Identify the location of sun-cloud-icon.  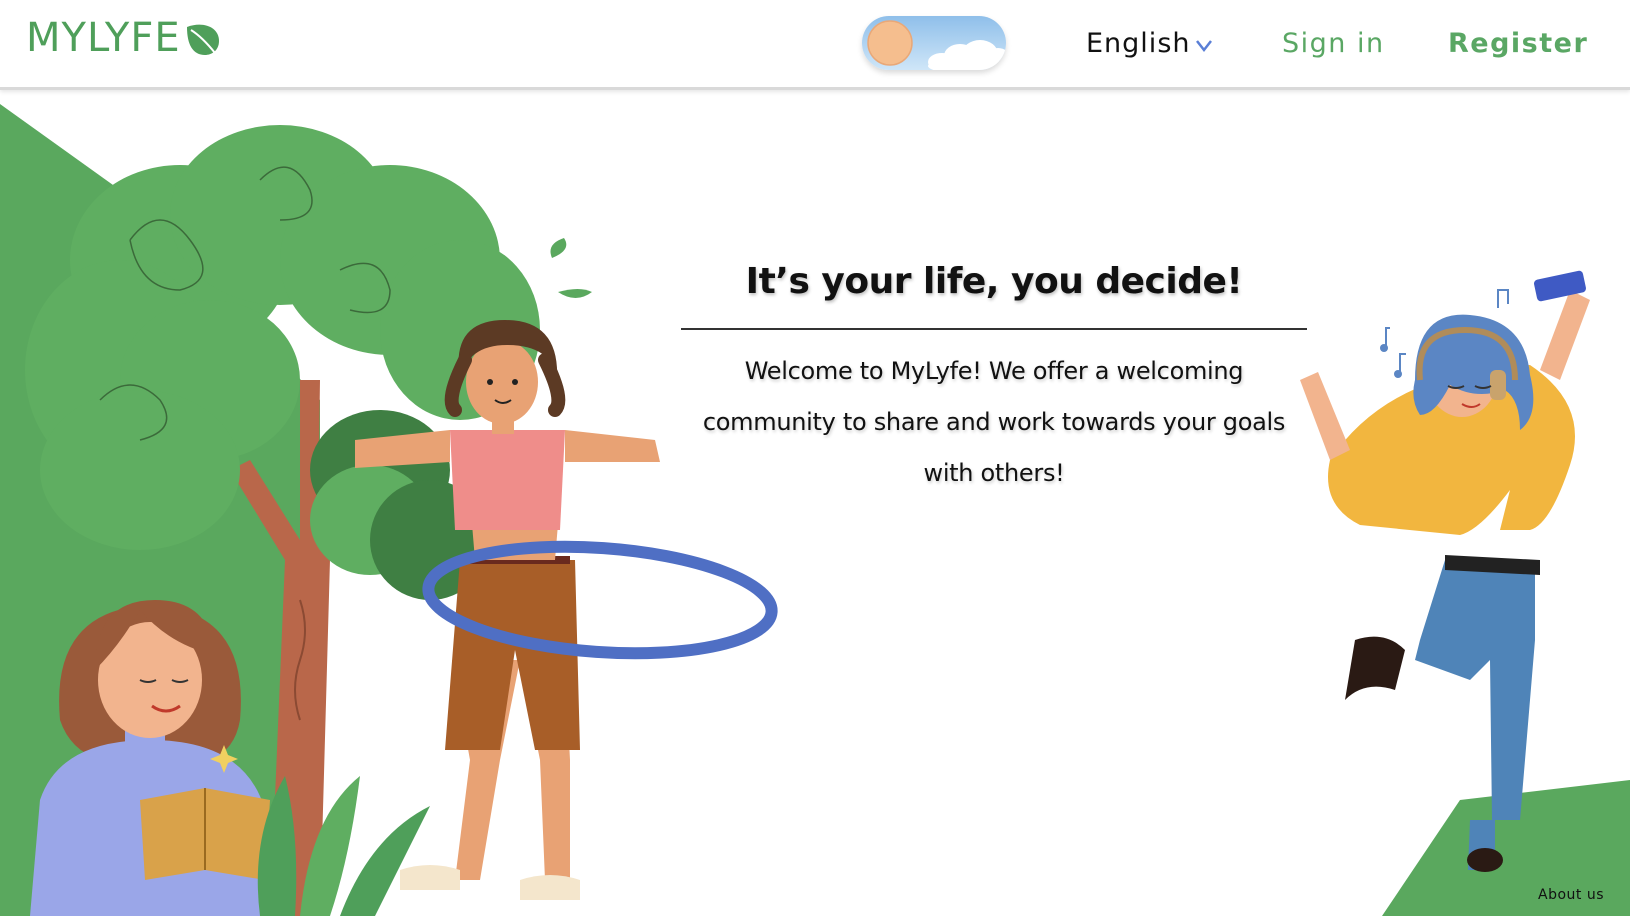
(936, 45).